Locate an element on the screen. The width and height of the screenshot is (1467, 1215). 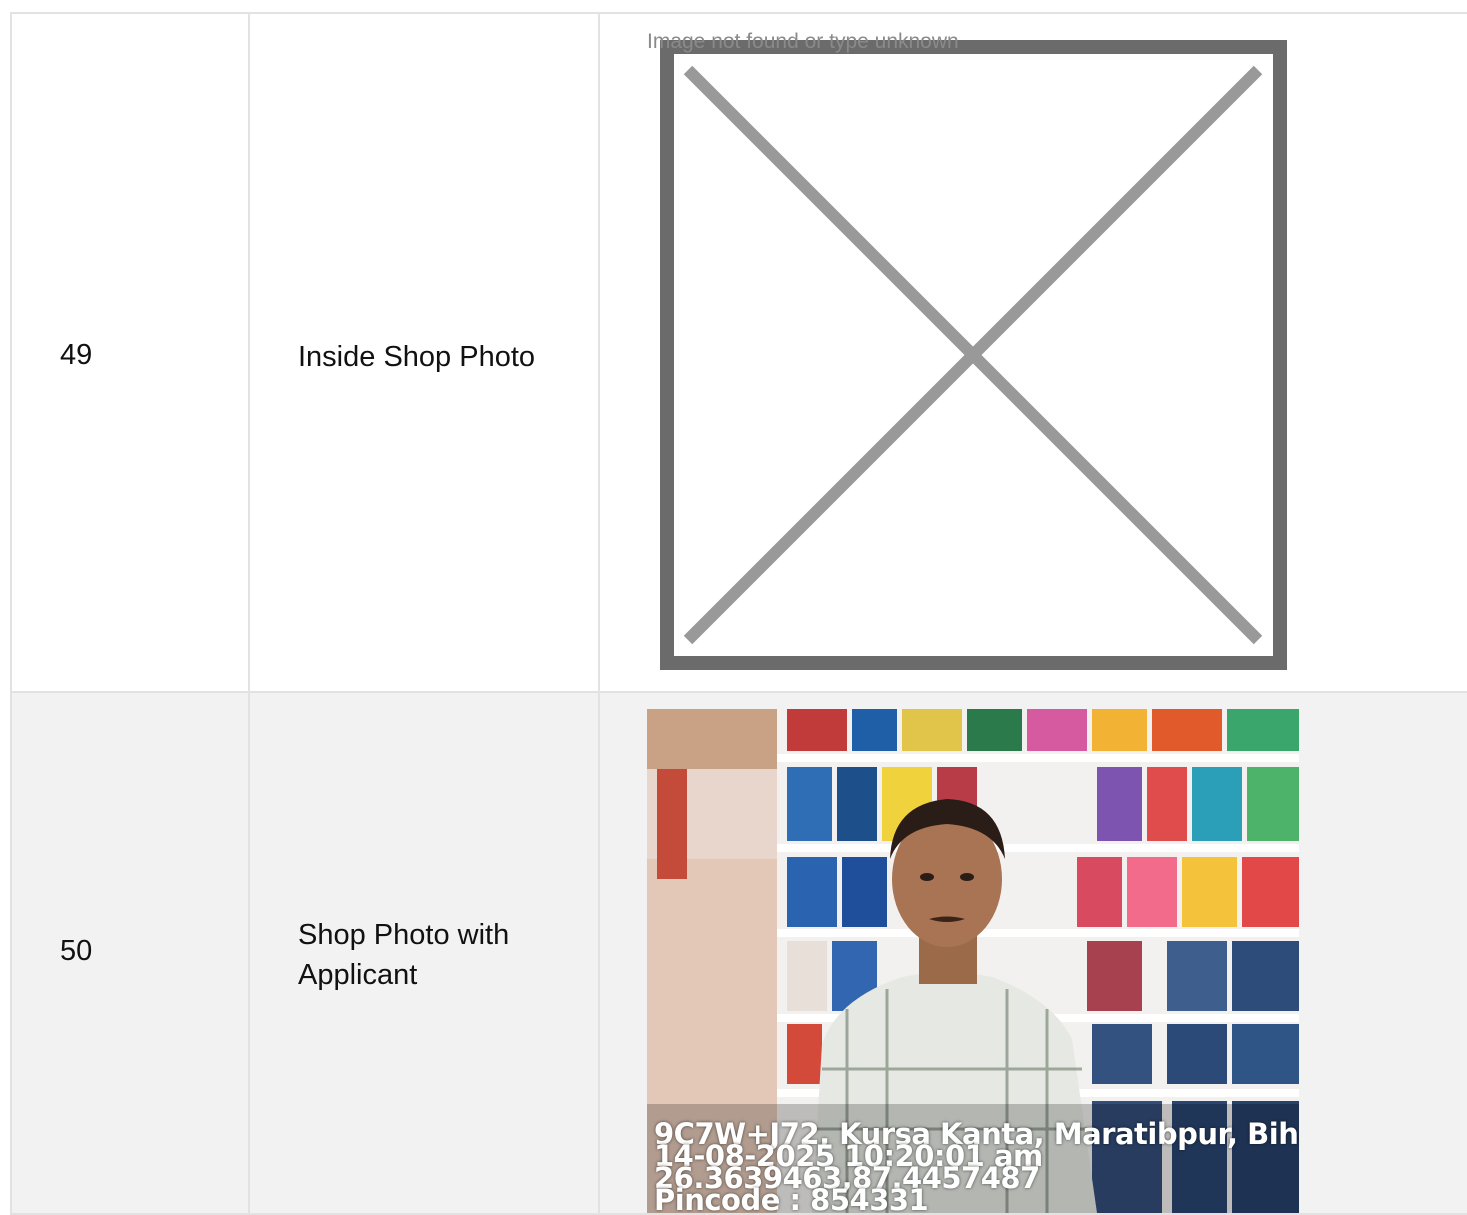
row-label: Shop Photo with Applicant is located at coordinates (404, 955).